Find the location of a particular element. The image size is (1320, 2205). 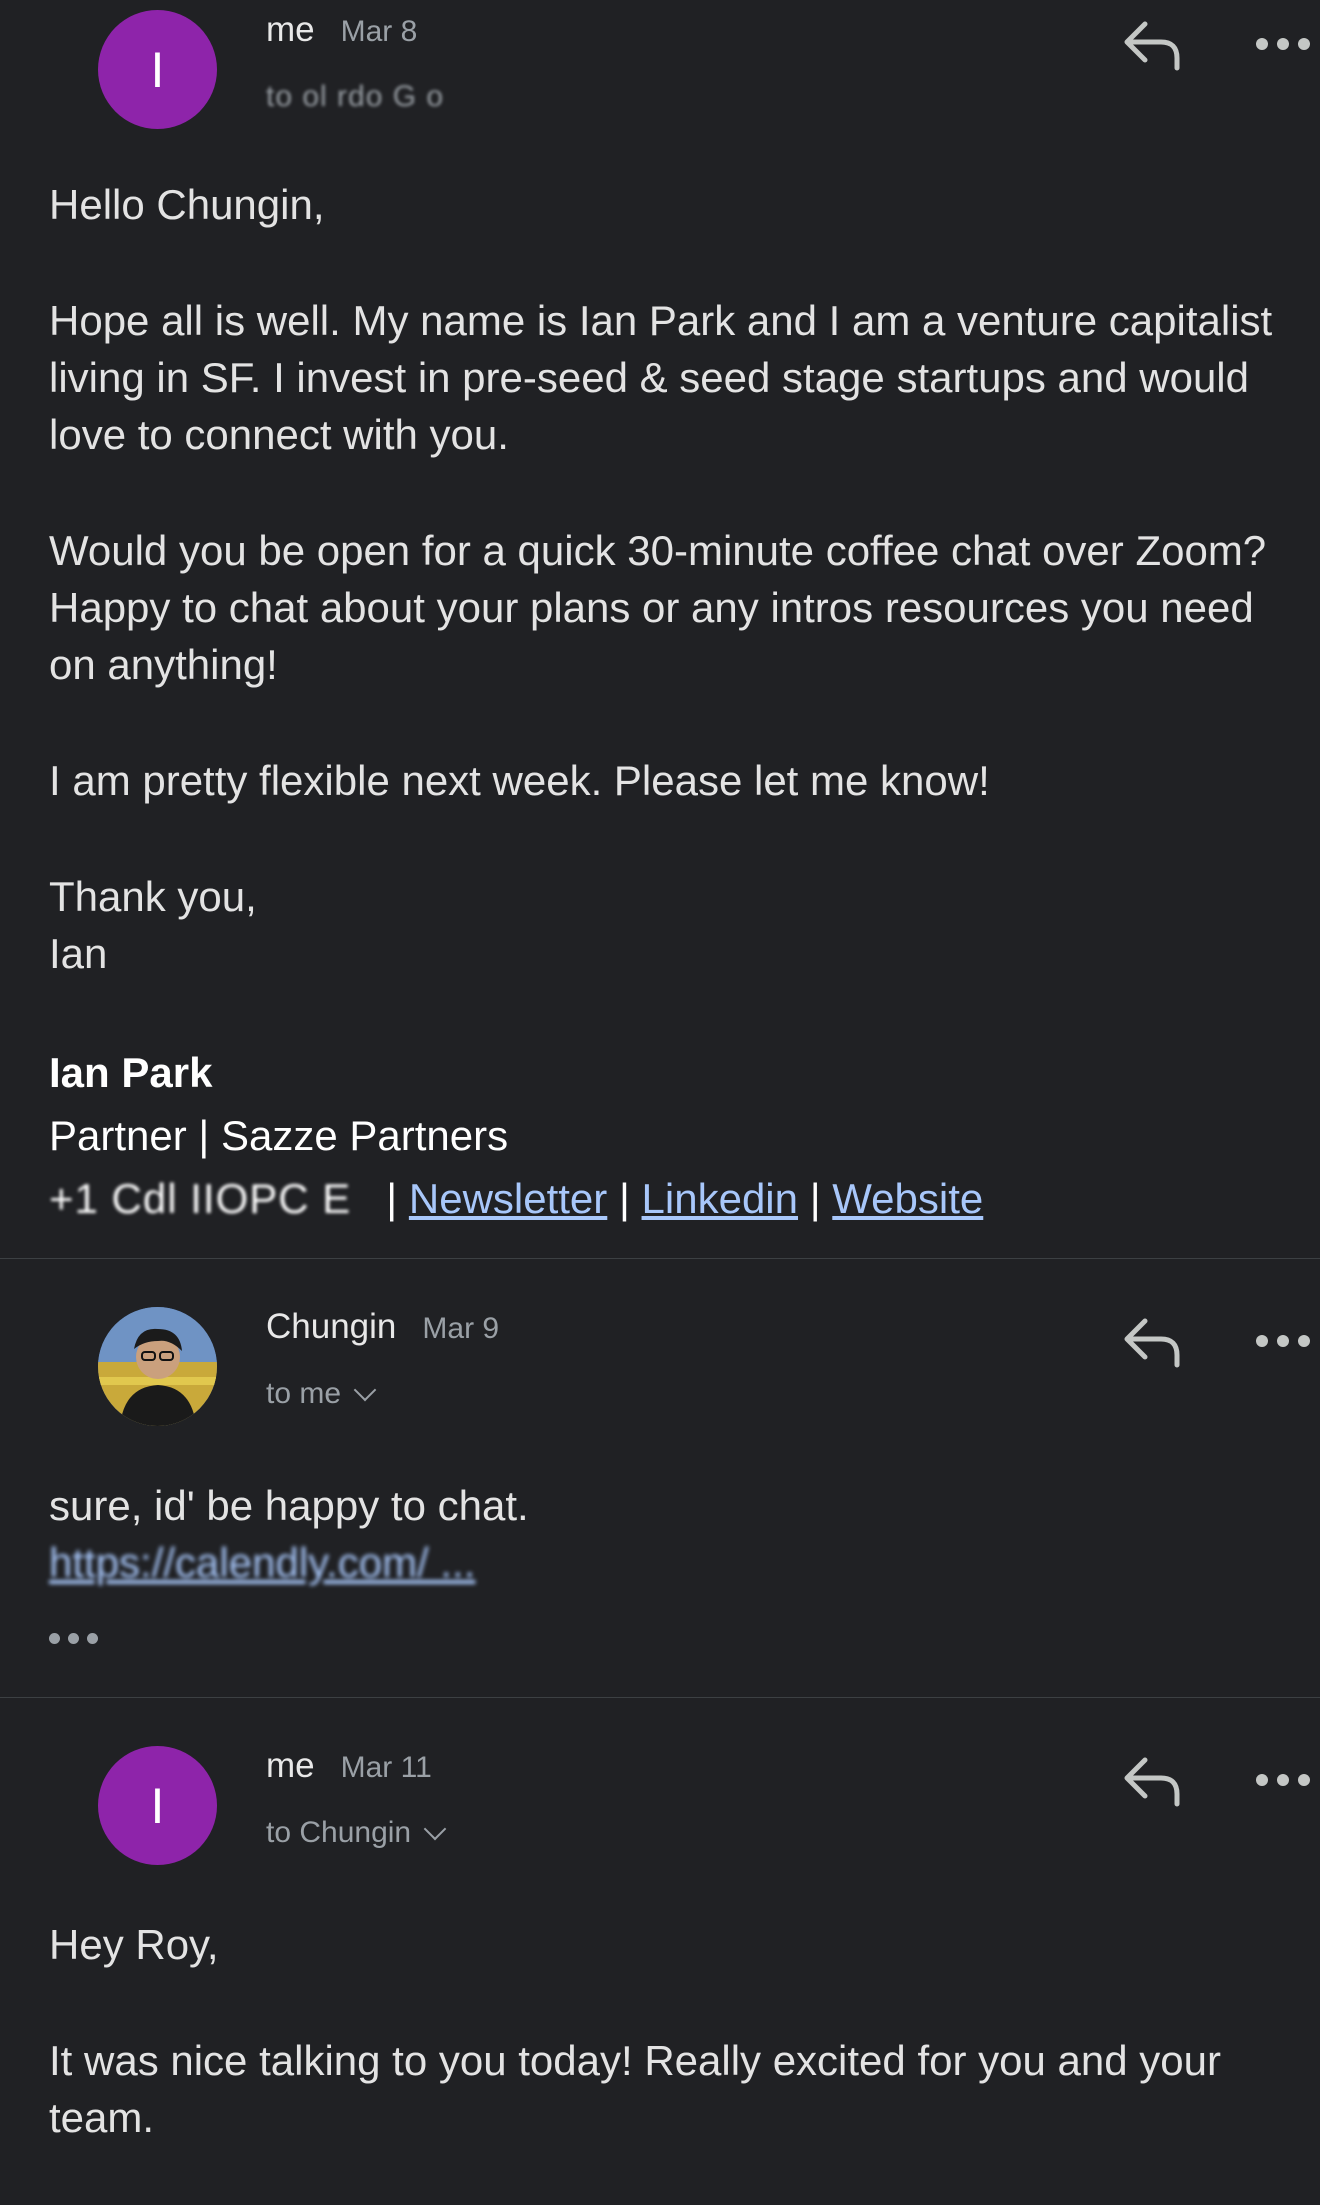

recipients: to ol rdo G o is located at coordinates (355, 97).